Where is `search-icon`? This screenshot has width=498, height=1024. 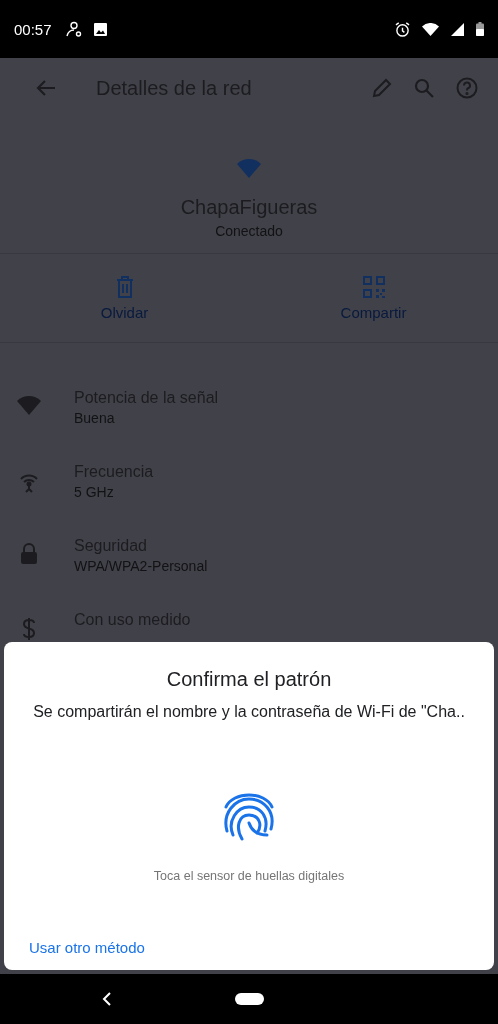 search-icon is located at coordinates (424, 88).